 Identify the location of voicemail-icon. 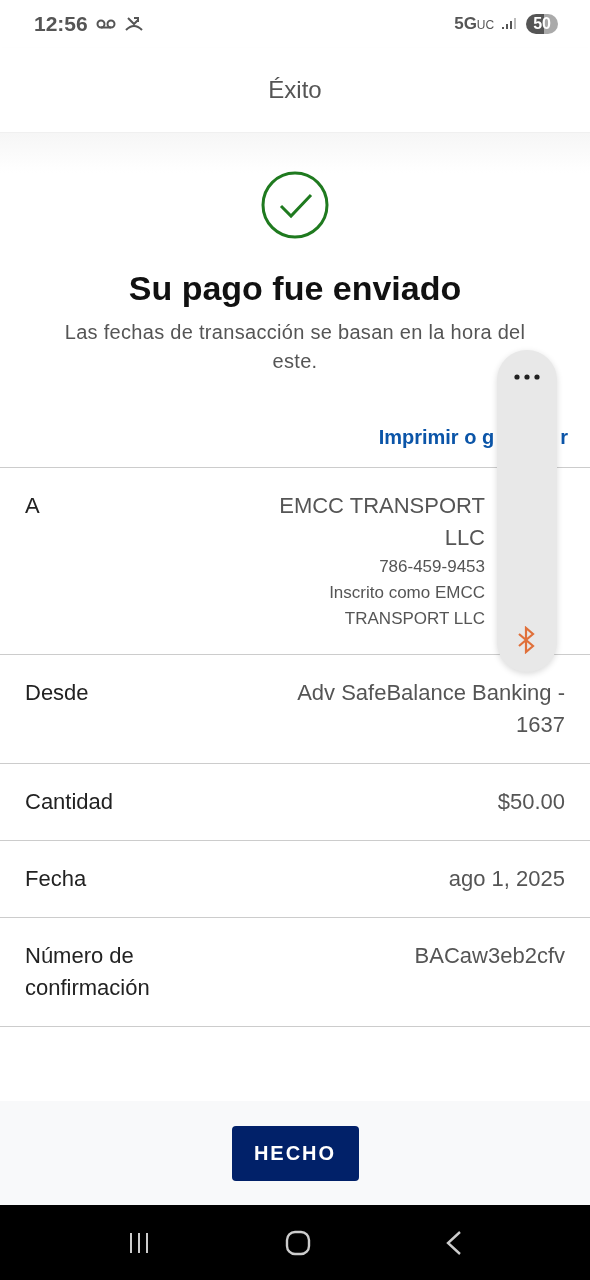
(105, 24).